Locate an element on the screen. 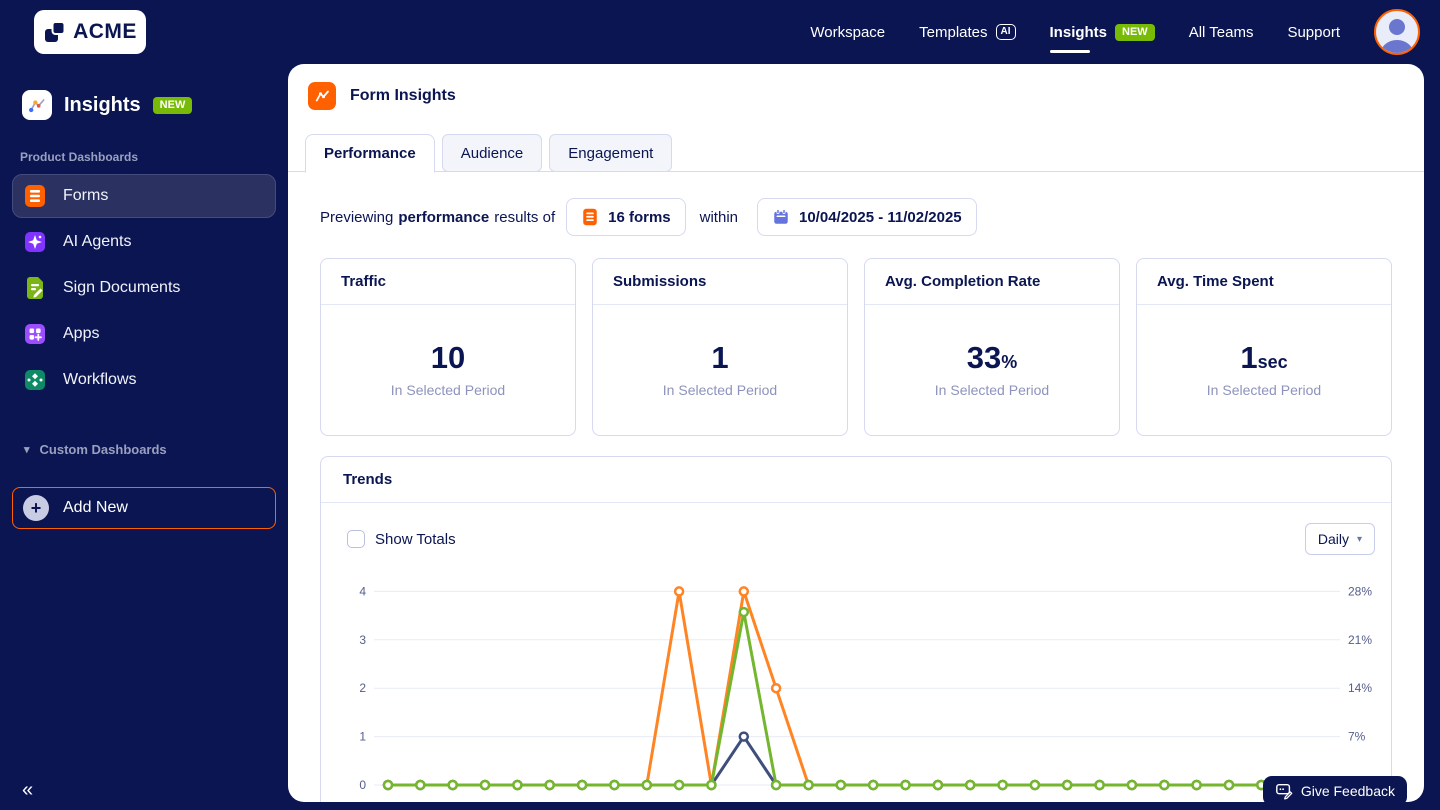 The image size is (1440, 810). svg-text: 1 is located at coordinates (362, 737).